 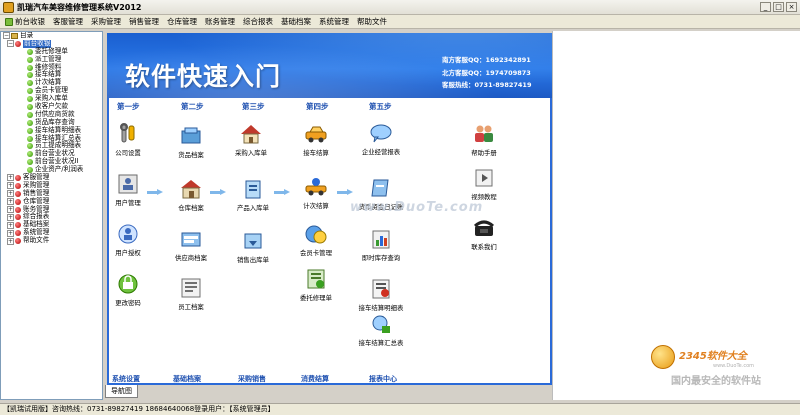 What do you see at coordinates (716, 381) in the screenshot?
I see `logo-slogan: 国内最安全的软件站` at bounding box center [716, 381].